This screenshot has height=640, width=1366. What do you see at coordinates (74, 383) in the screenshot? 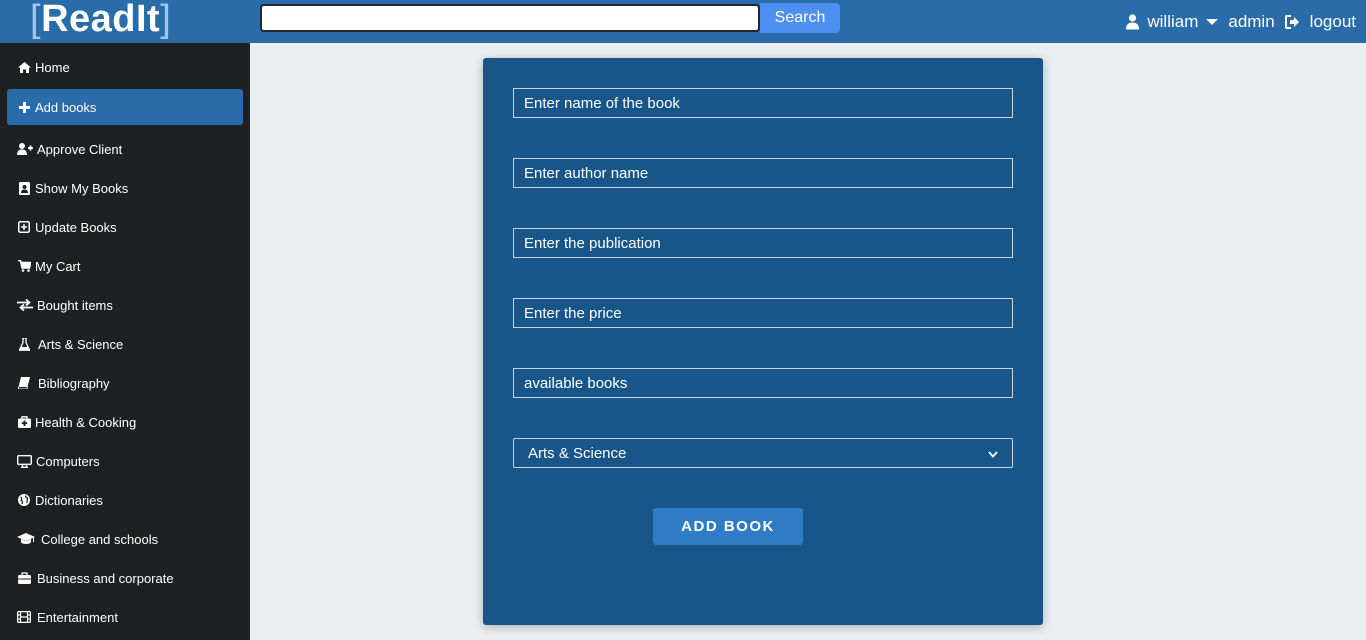
I see `sidebar-item-label: Bibliography` at bounding box center [74, 383].